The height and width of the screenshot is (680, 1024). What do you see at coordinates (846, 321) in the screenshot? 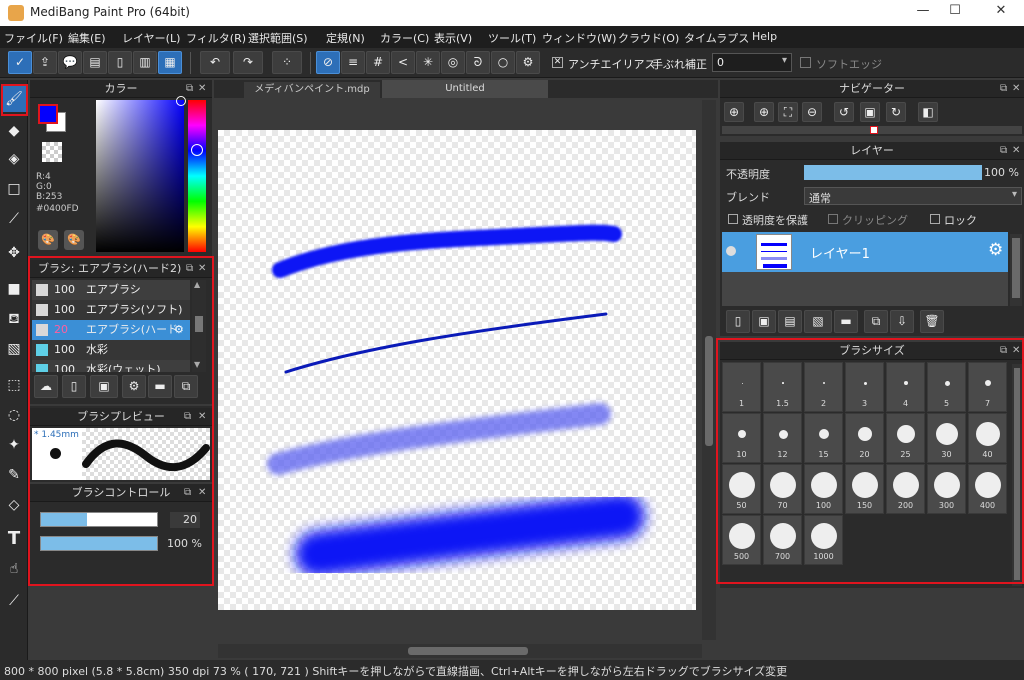
I see `layer-folder-icon: ▬` at bounding box center [846, 321].